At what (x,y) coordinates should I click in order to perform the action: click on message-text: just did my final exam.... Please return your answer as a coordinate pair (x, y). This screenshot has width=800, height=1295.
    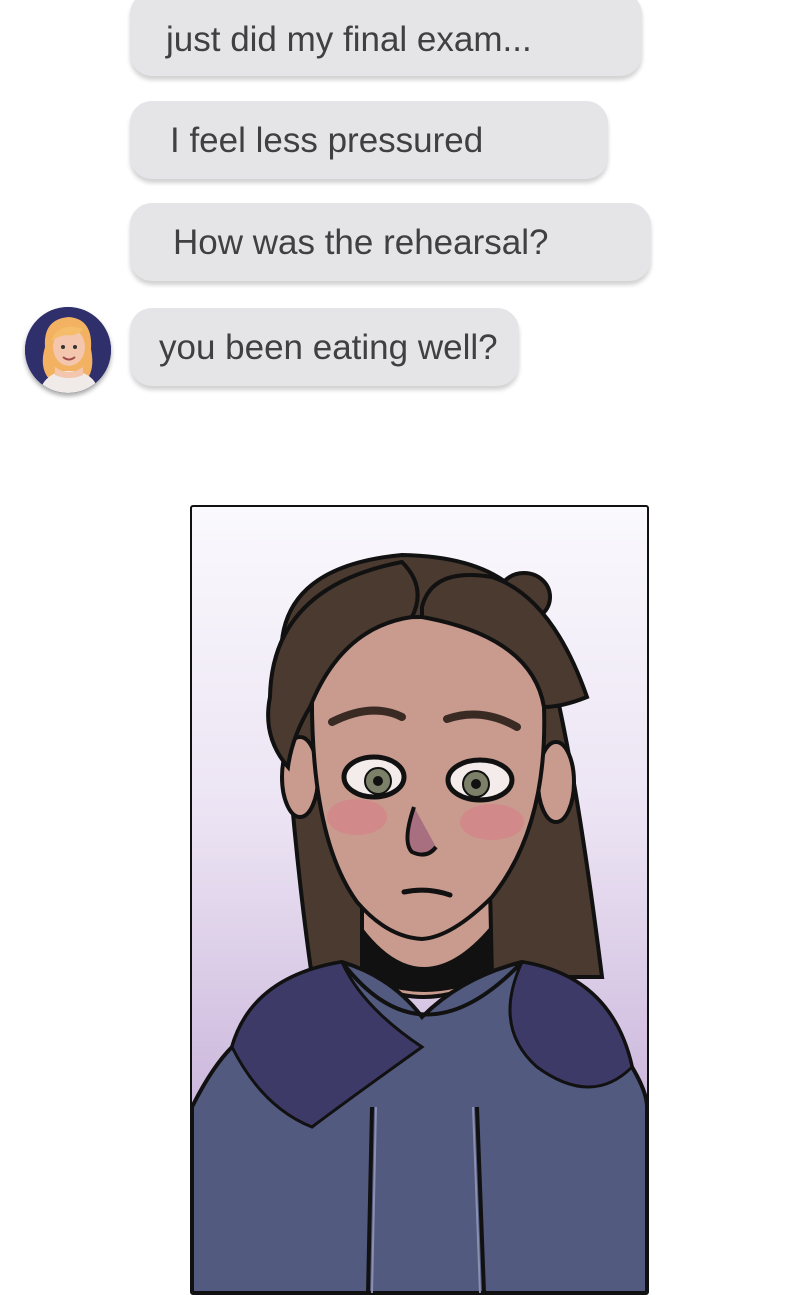
    Looking at the image, I should click on (349, 39).